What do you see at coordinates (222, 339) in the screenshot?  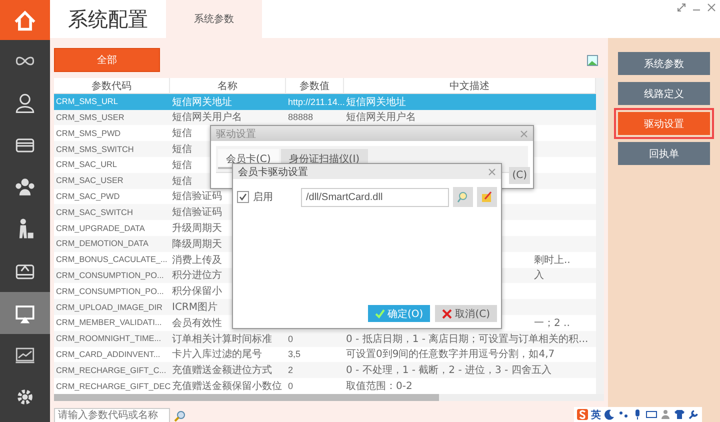 I see `table-cell-text: 订单相关计算时间标准` at bounding box center [222, 339].